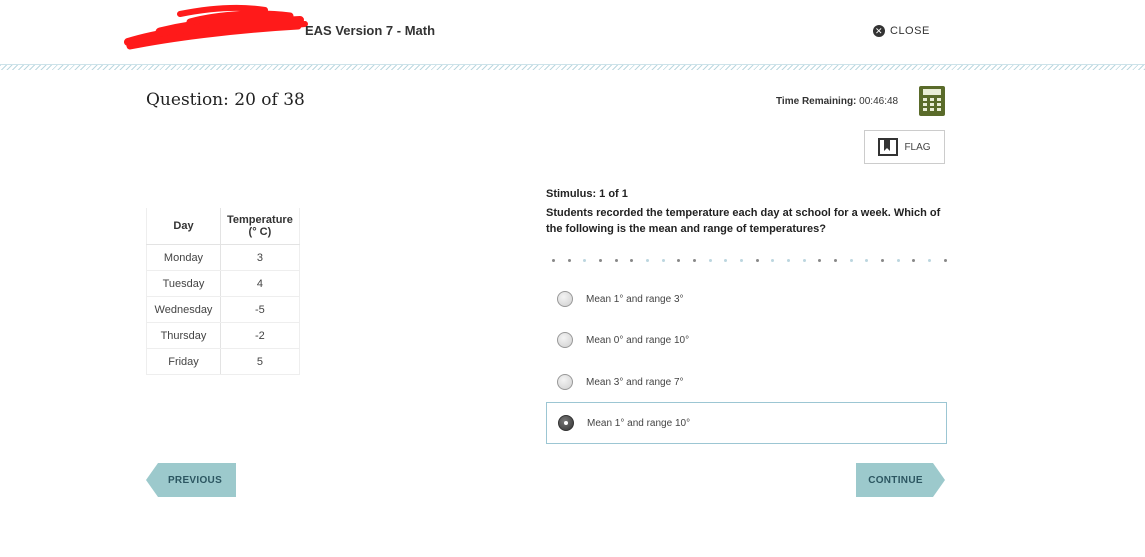  I want to click on table-cell-day: Monday, so click(183, 257).